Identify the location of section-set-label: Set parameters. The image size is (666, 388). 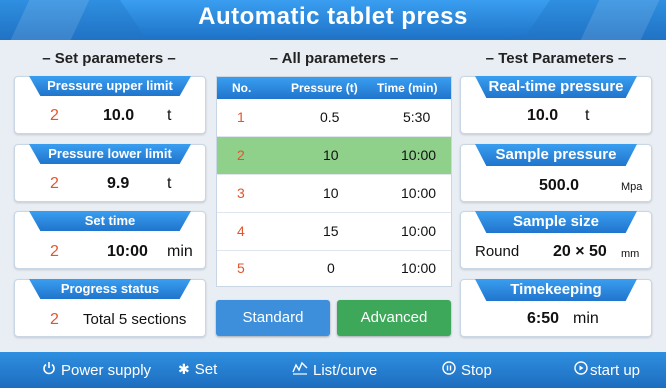
(109, 58).